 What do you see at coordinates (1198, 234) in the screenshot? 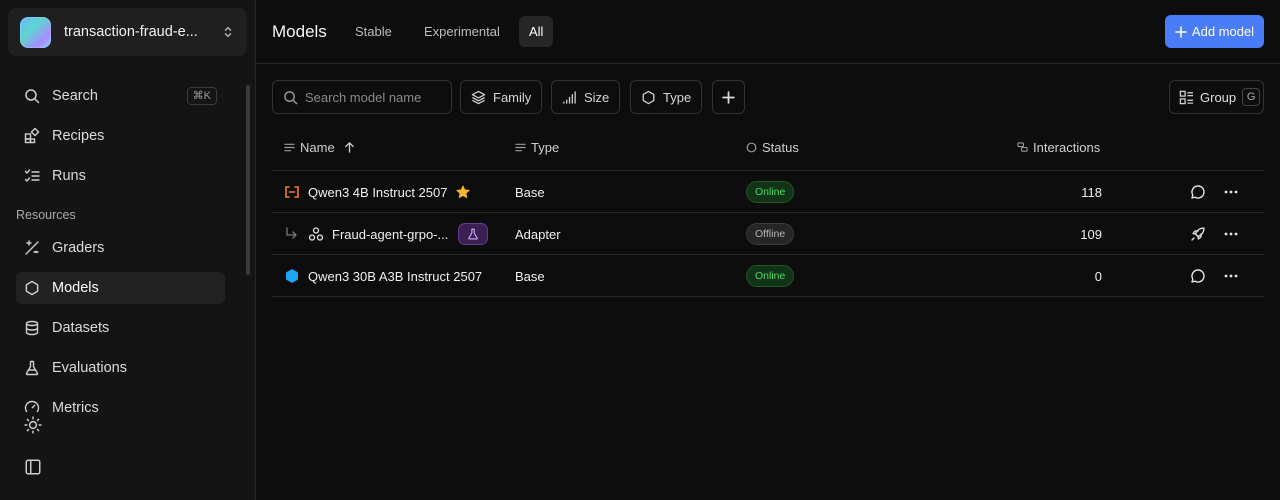
I see `rocket-icon` at bounding box center [1198, 234].